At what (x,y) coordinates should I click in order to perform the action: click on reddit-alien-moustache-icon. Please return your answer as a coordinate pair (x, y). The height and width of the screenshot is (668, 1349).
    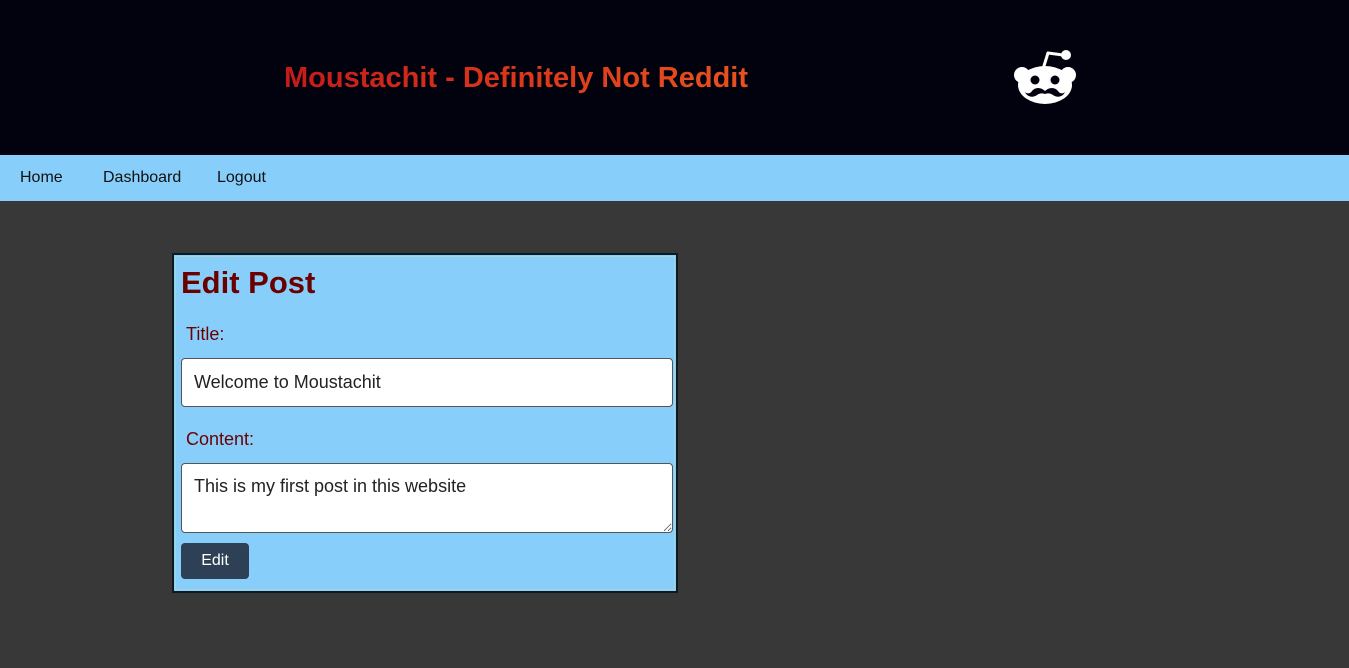
    Looking at the image, I should click on (1045, 77).